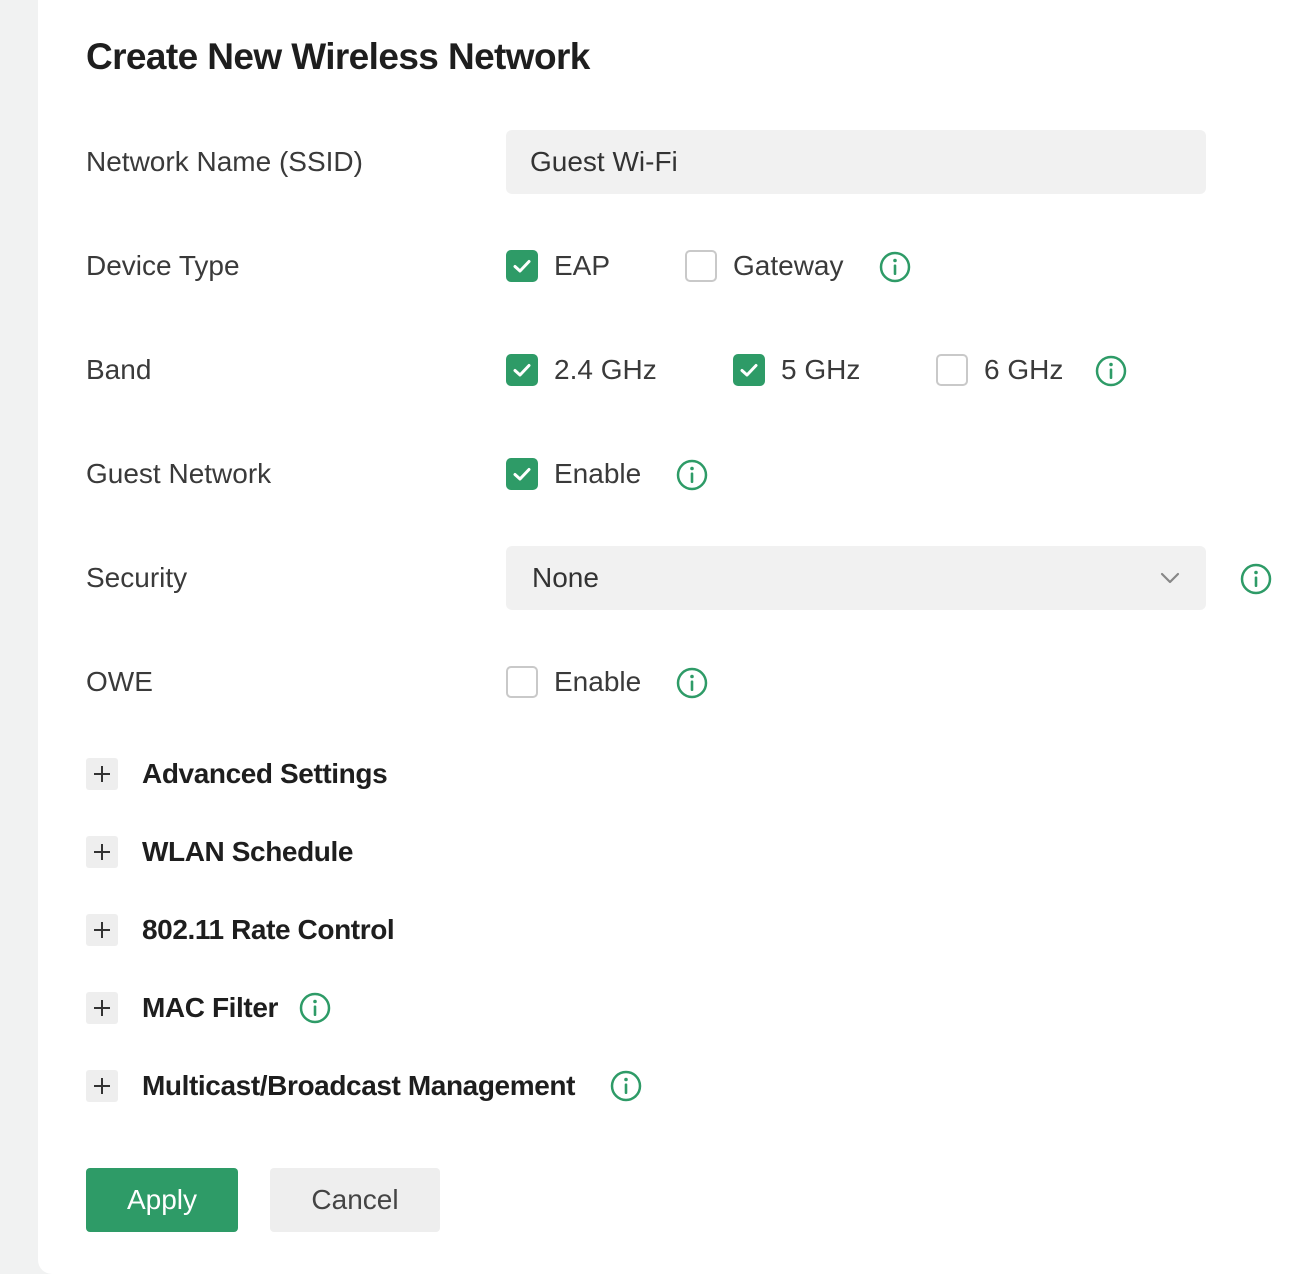 This screenshot has height=1274, width=1314. I want to click on checkbox-label: 6 GHz, so click(1024, 369).